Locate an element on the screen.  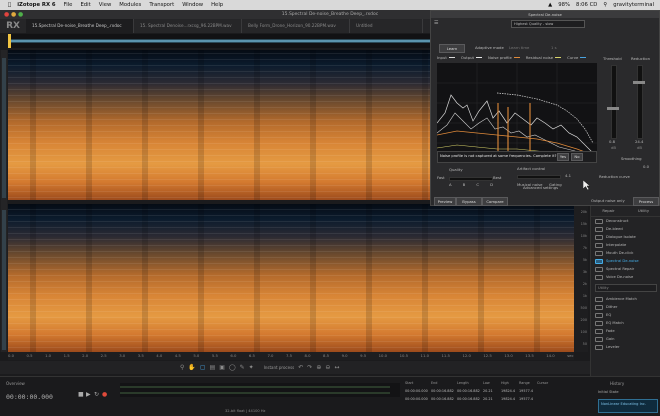
clock: 8:06 CD is located at coordinates (586, 5).